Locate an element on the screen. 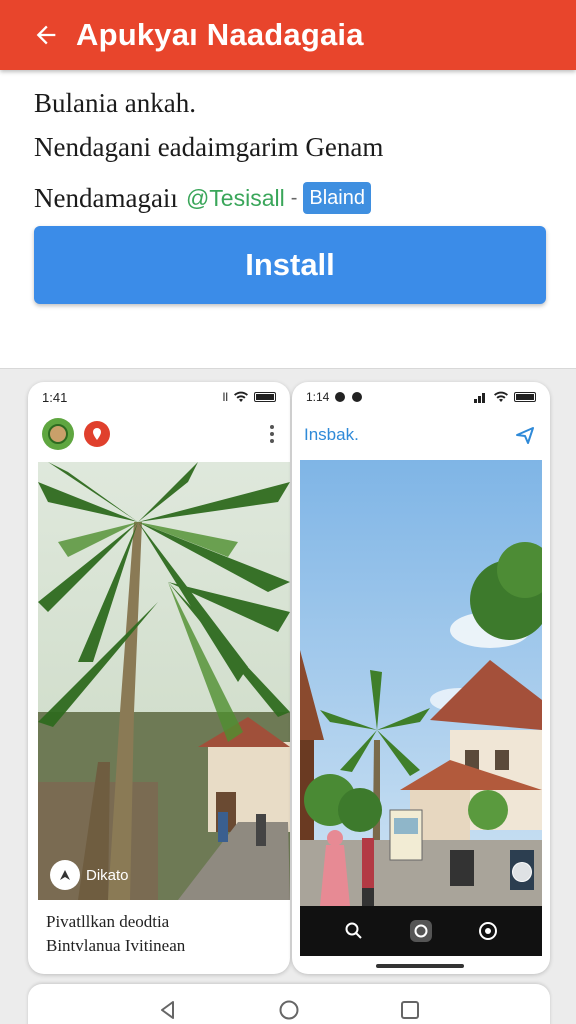 The width and height of the screenshot is (576, 1024). camera-toolbar is located at coordinates (421, 931).